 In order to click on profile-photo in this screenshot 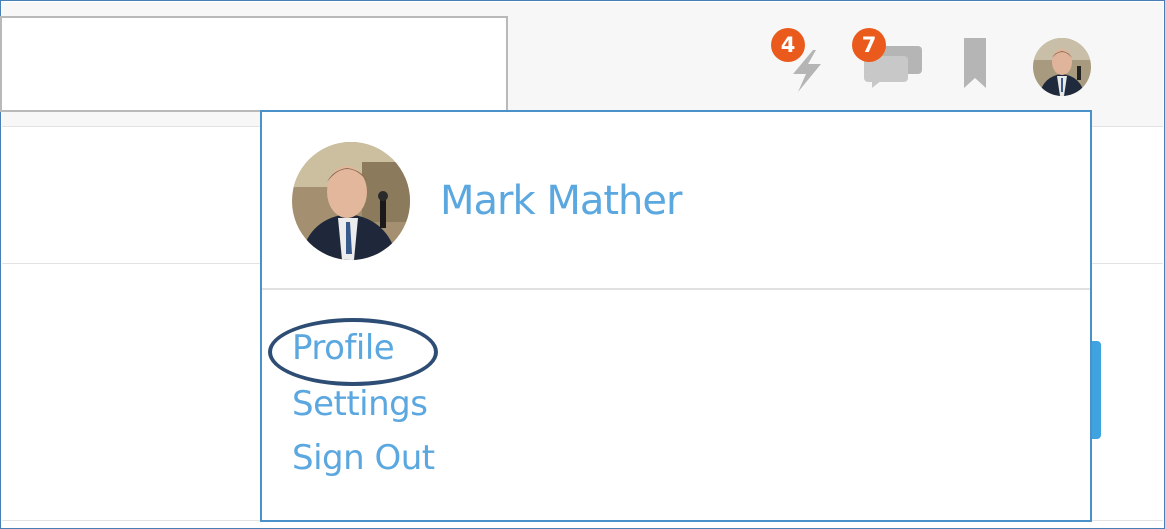, I will do `click(351, 201)`.